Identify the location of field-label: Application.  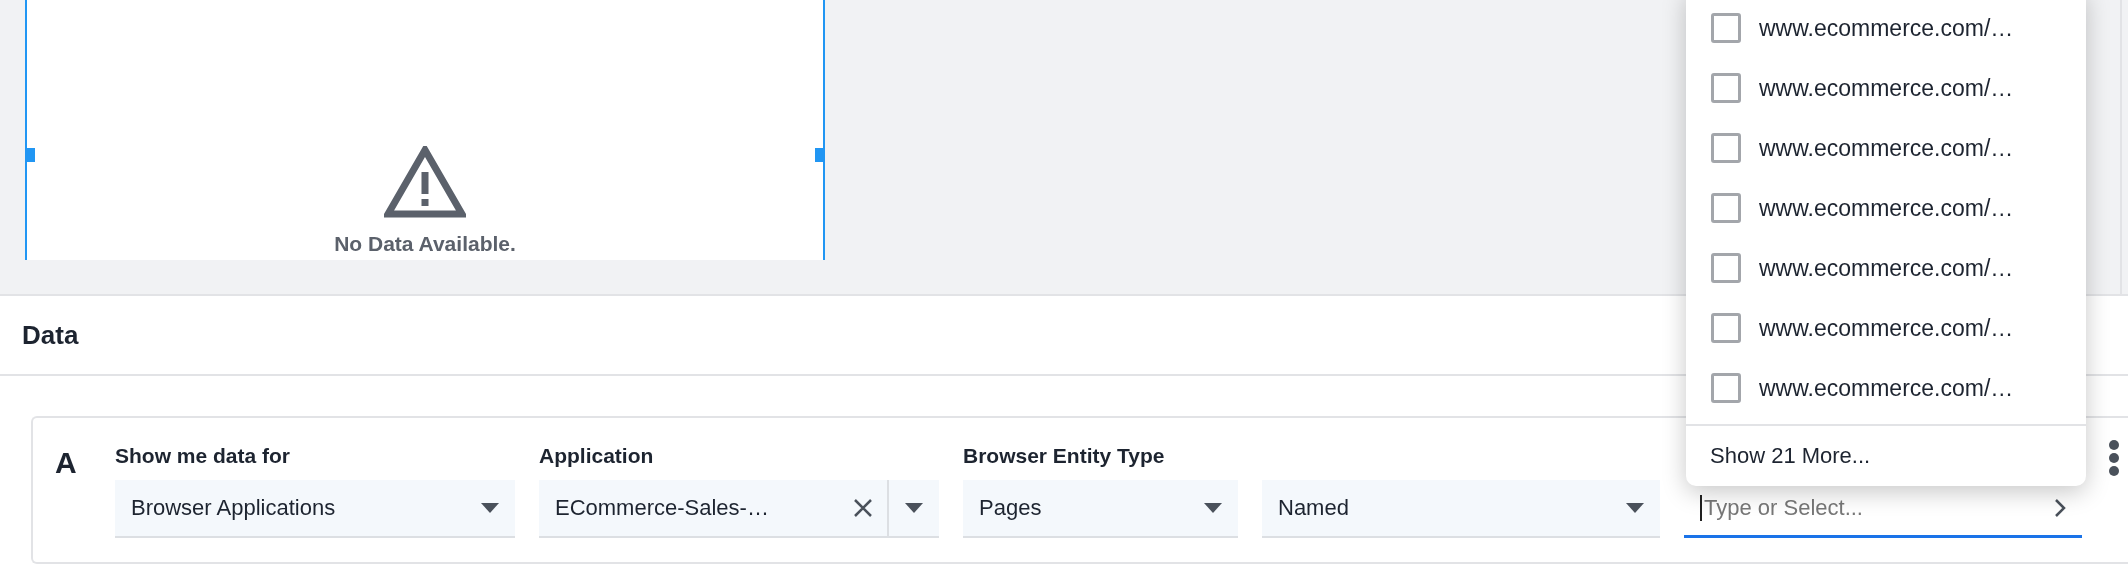
(597, 456).